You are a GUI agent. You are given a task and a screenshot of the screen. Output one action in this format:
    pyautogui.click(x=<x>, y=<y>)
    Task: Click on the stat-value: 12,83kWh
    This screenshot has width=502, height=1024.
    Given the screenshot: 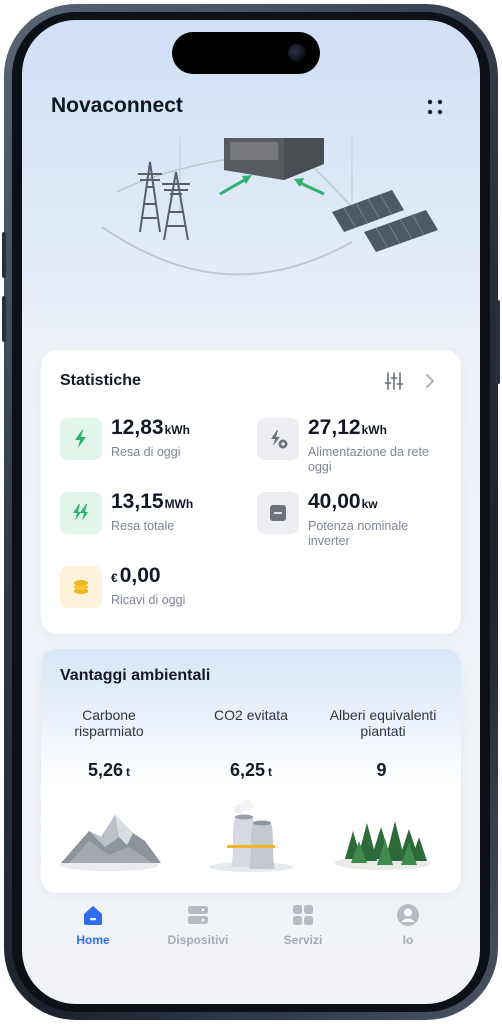 What is the action you would take?
    pyautogui.click(x=150, y=427)
    